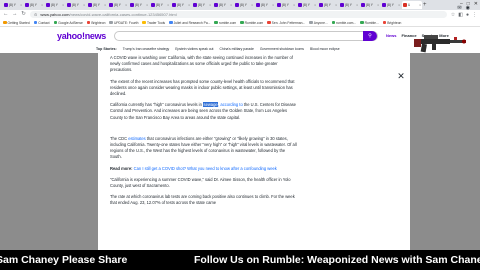  Describe the element at coordinates (236, 49) in the screenshot. I see `top-story-link: China's military parade` at that location.